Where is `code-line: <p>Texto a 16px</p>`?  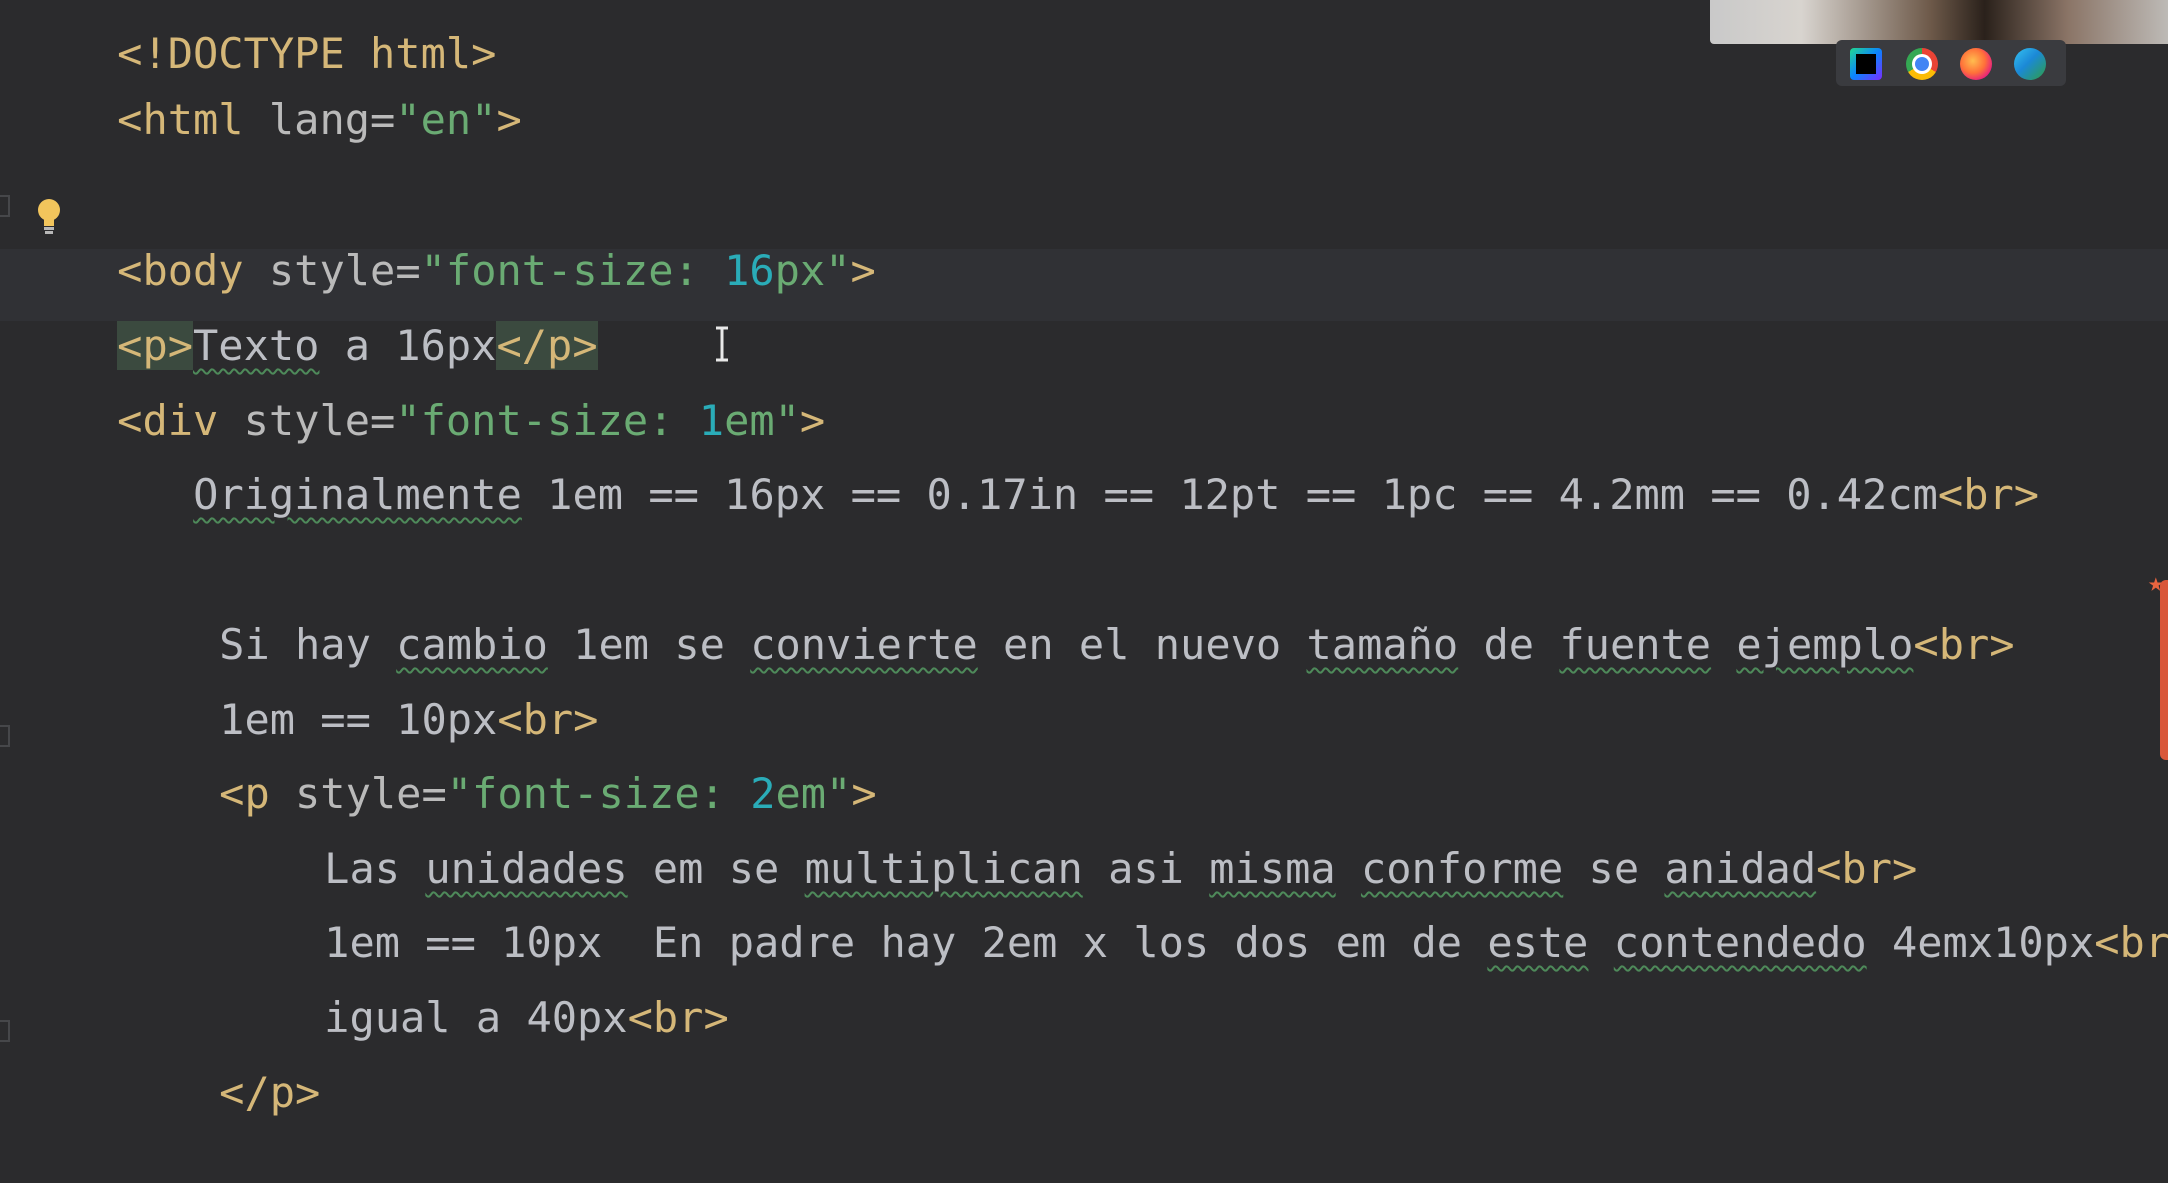
code-line: <p>Texto a 16px</p> is located at coordinates (307, 313).